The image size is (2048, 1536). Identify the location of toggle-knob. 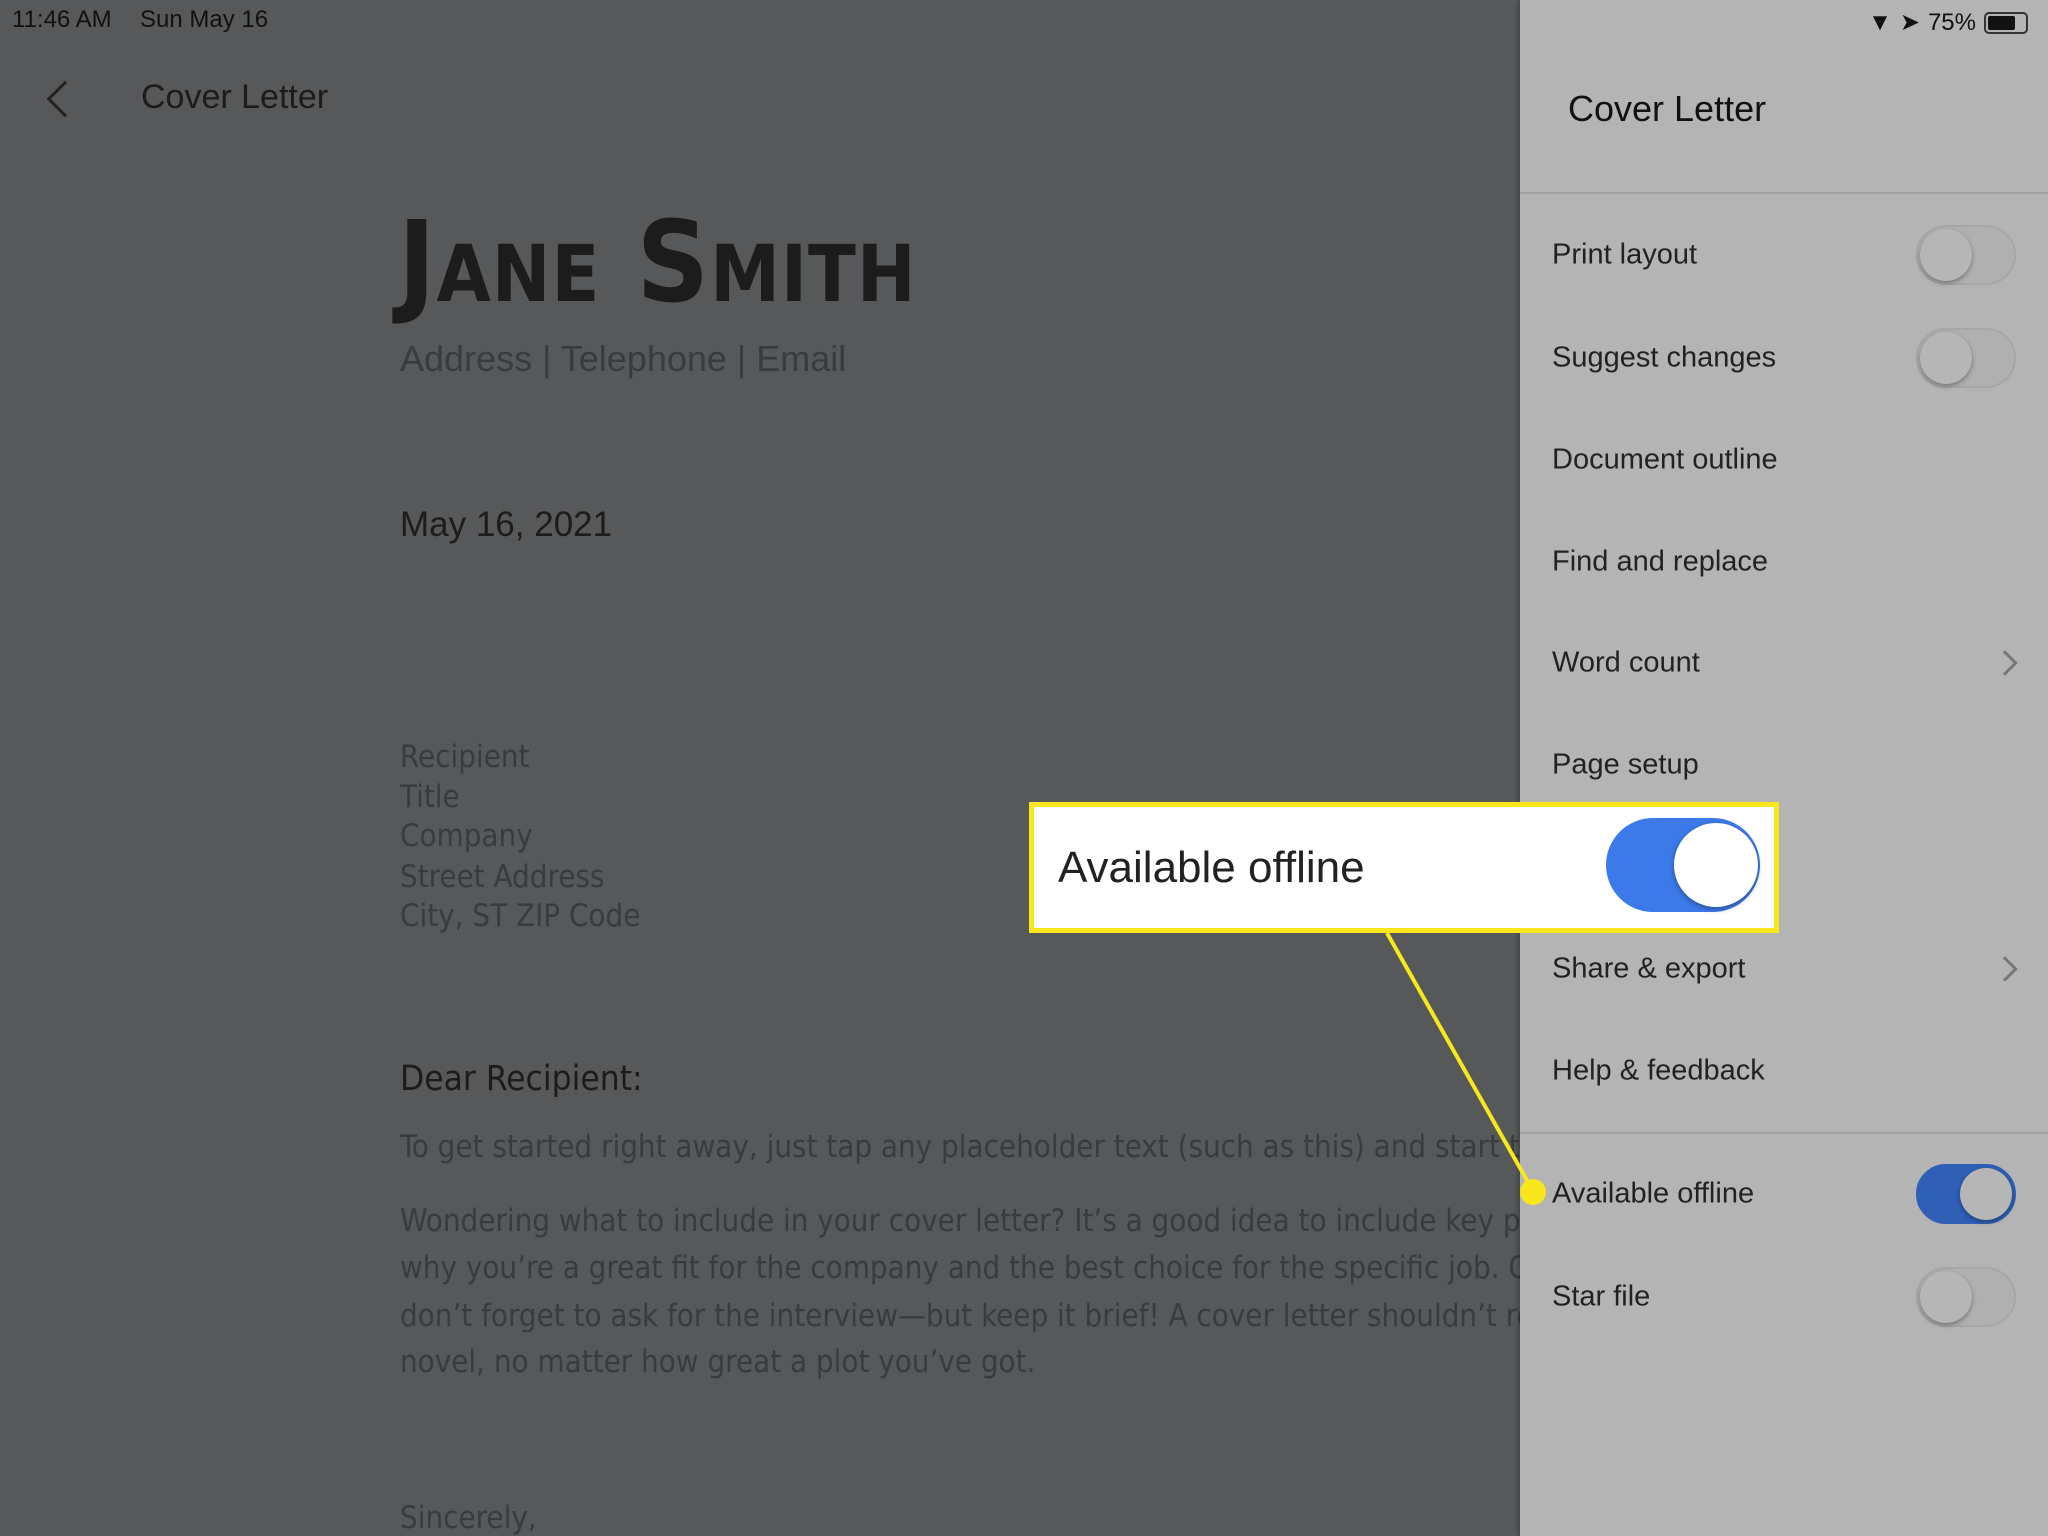
(1716, 865).